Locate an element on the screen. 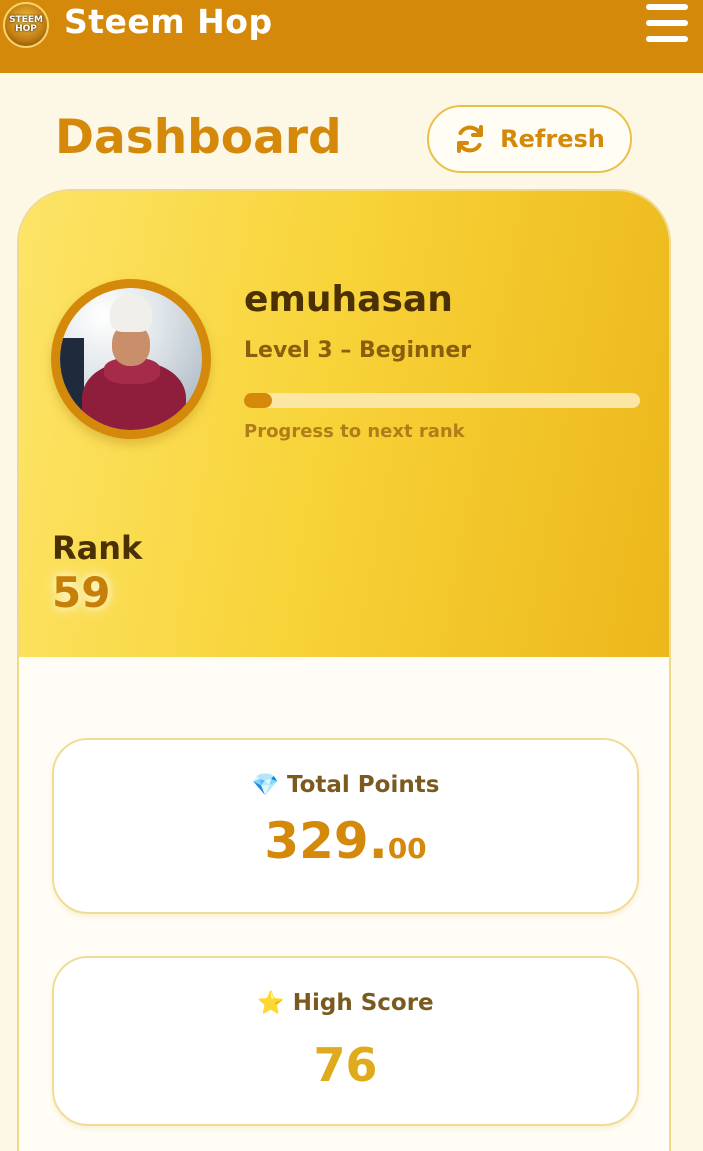 The height and width of the screenshot is (1151, 703). high-score-label: High Score is located at coordinates (363, 1003).